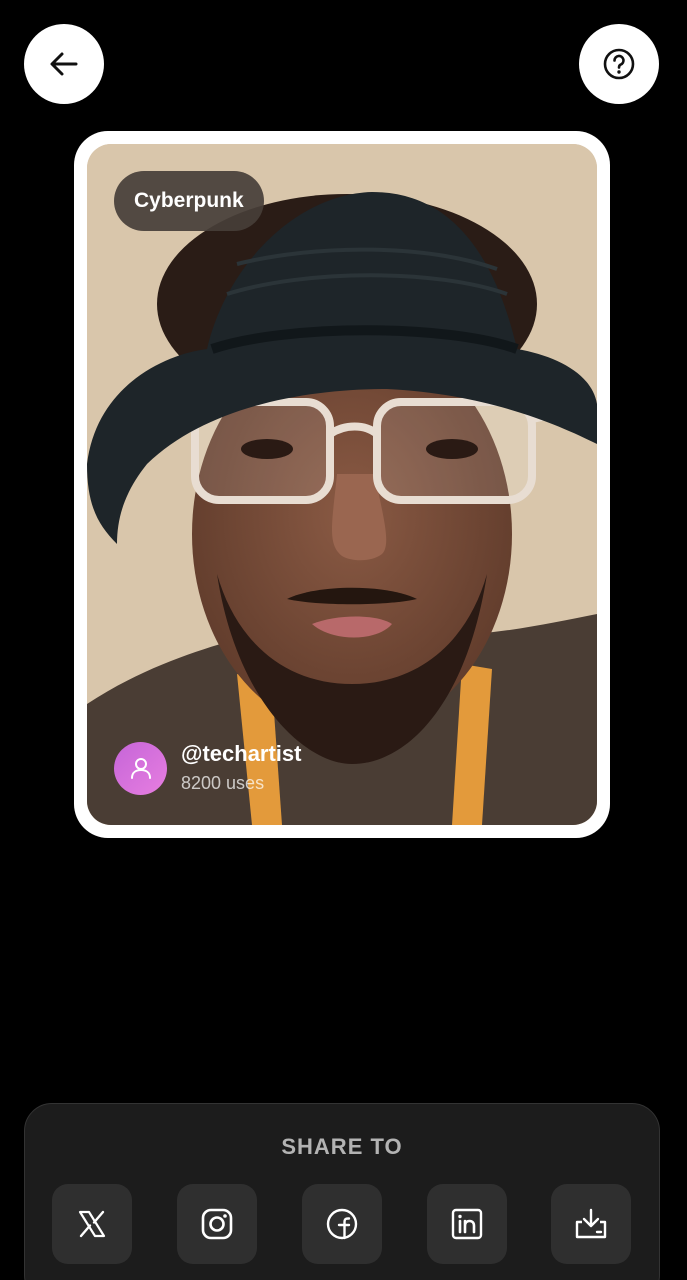 The height and width of the screenshot is (1280, 687). Describe the element at coordinates (223, 783) in the screenshot. I see `author-uses-count: 8200 uses` at that location.